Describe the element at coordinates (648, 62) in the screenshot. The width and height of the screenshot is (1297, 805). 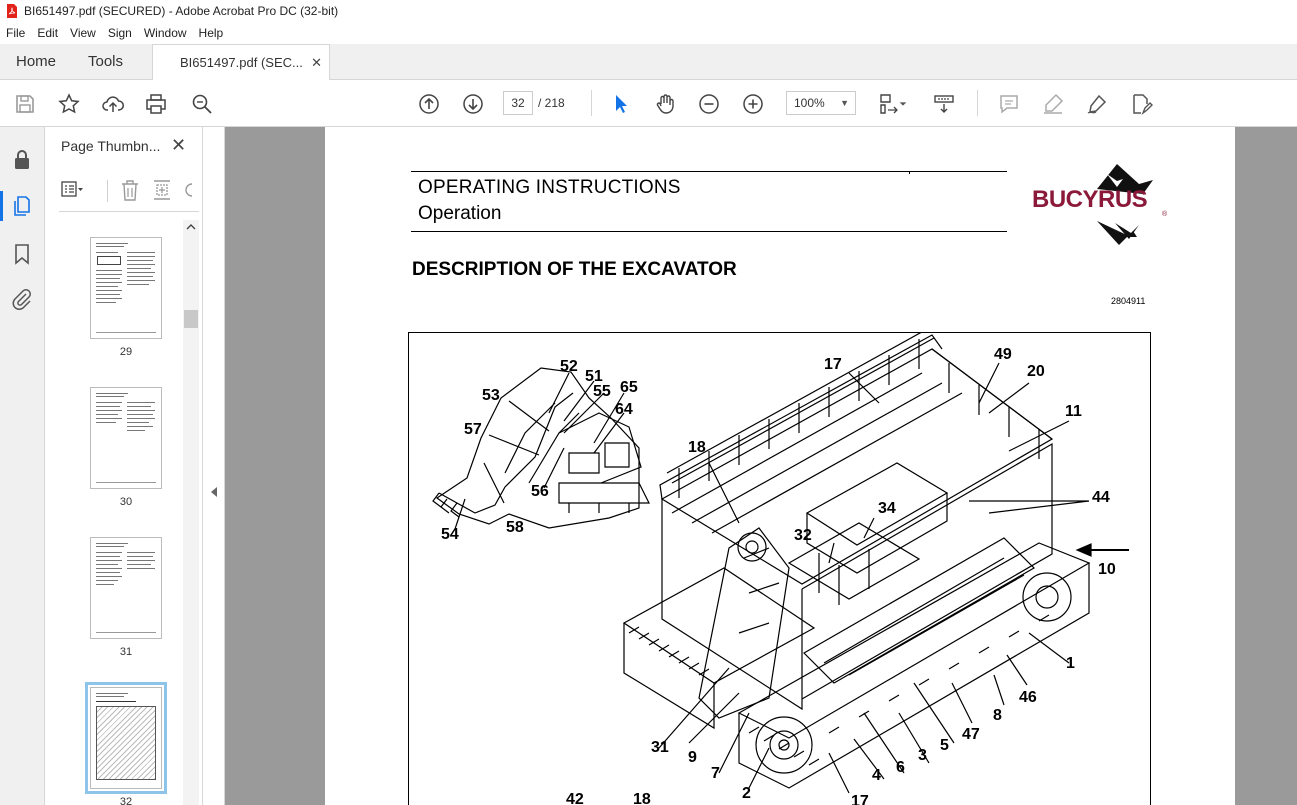
I see `tab-bar: Home Tools BI651497.pdf (SEC... ✕` at that location.